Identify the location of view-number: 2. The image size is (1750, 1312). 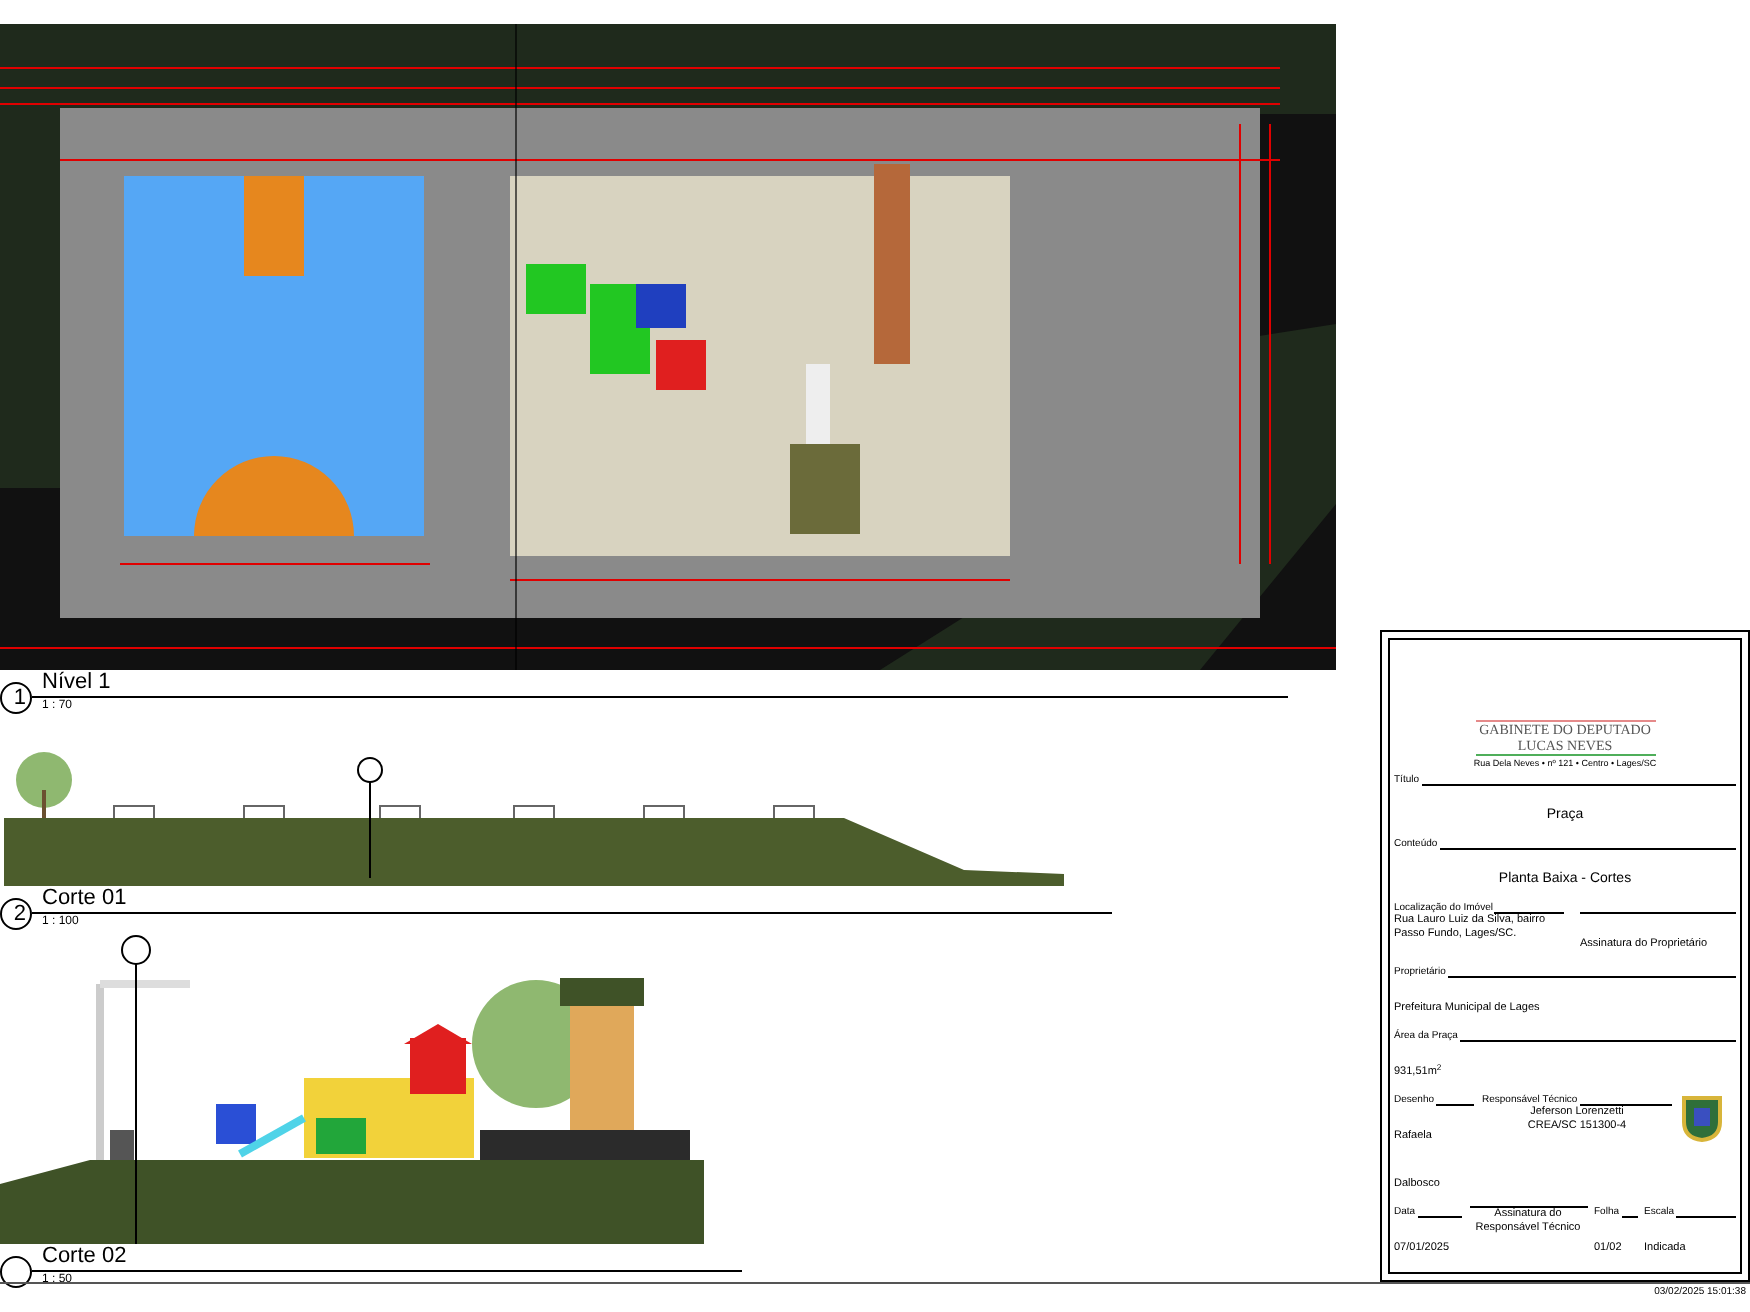
(16, 914).